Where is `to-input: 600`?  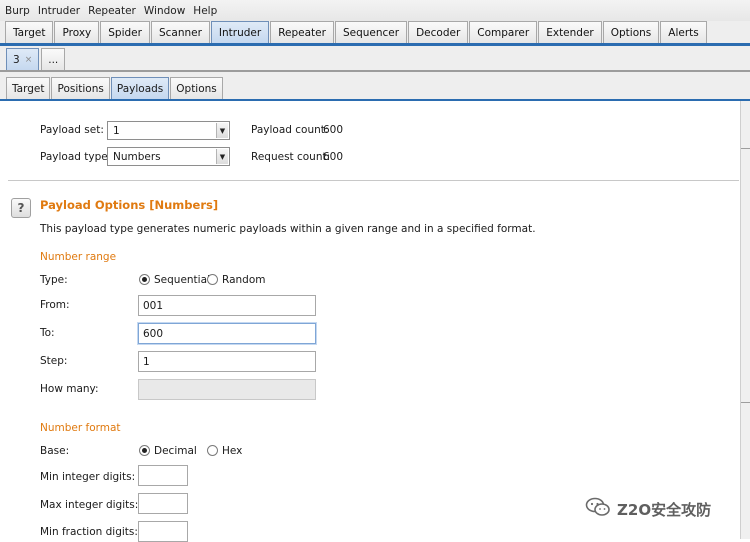 to-input: 600 is located at coordinates (227, 333).